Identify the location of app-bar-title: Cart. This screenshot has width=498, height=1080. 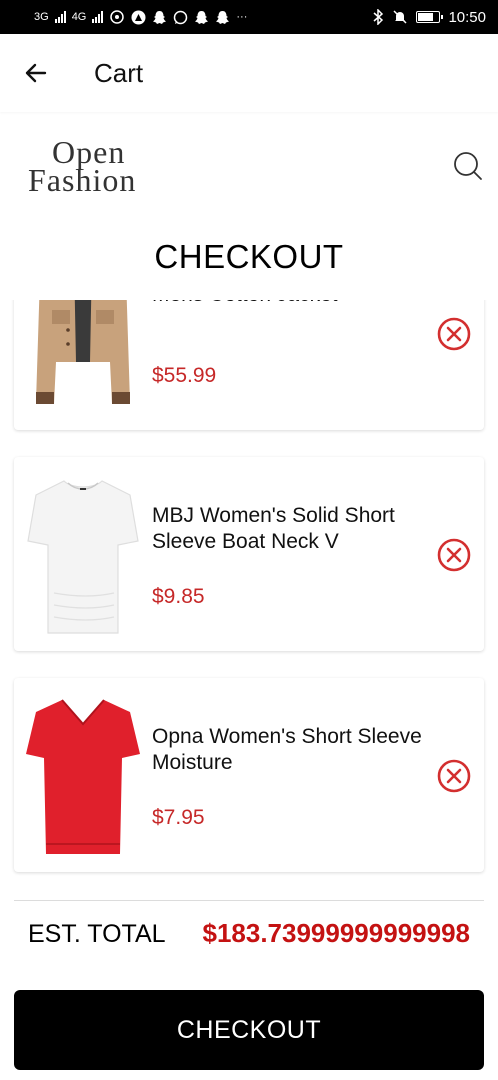
(119, 72).